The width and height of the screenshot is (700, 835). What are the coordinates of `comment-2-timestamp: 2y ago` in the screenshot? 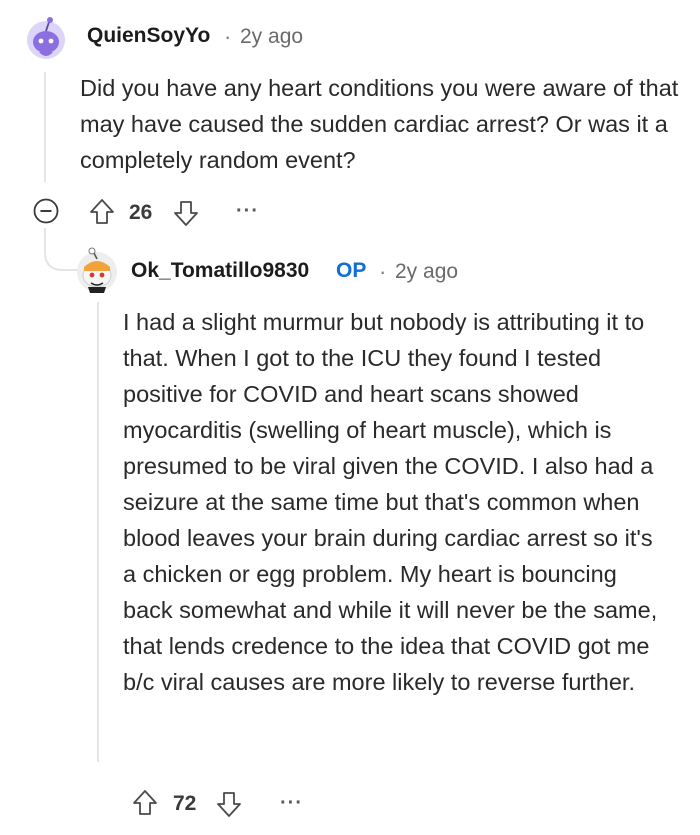 It's located at (426, 272).